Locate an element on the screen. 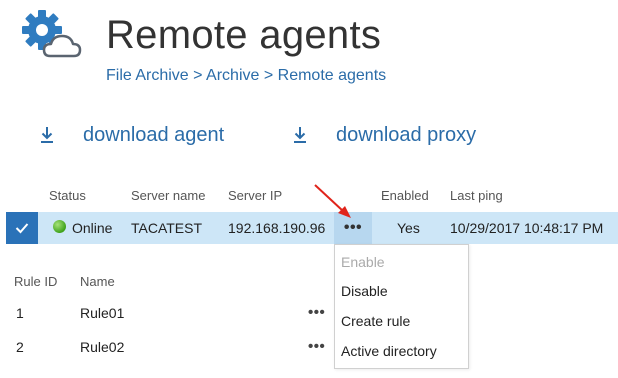 Image resolution: width=618 pixels, height=378 pixels. rules-grid-header: Rule ID Name is located at coordinates (165, 282).